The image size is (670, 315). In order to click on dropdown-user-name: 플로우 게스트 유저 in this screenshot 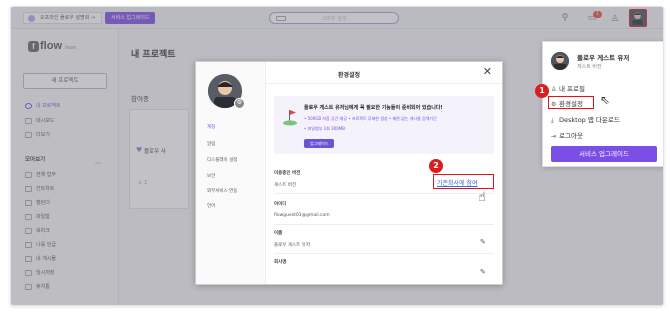, I will do `click(603, 58)`.